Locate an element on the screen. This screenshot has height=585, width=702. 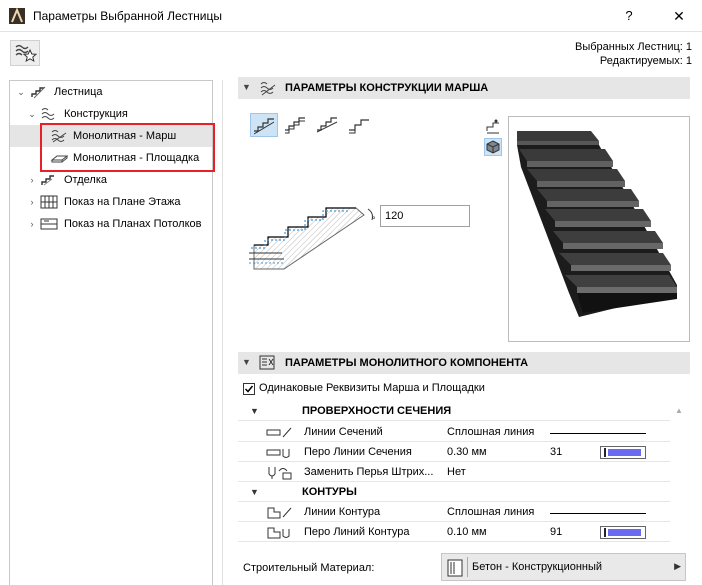
tree-item-structure: ⌄ Конструкция is located at coordinates (111, 114).